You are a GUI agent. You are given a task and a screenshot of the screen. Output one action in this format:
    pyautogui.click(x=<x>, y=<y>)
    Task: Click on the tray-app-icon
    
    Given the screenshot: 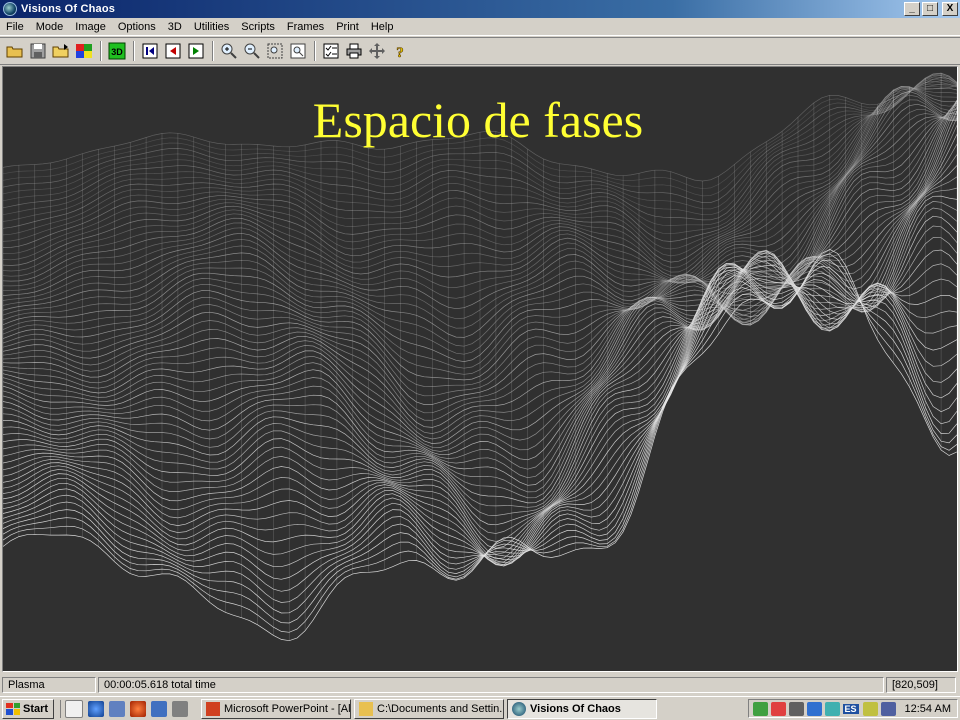 What is the action you would take?
    pyautogui.click(x=796, y=708)
    